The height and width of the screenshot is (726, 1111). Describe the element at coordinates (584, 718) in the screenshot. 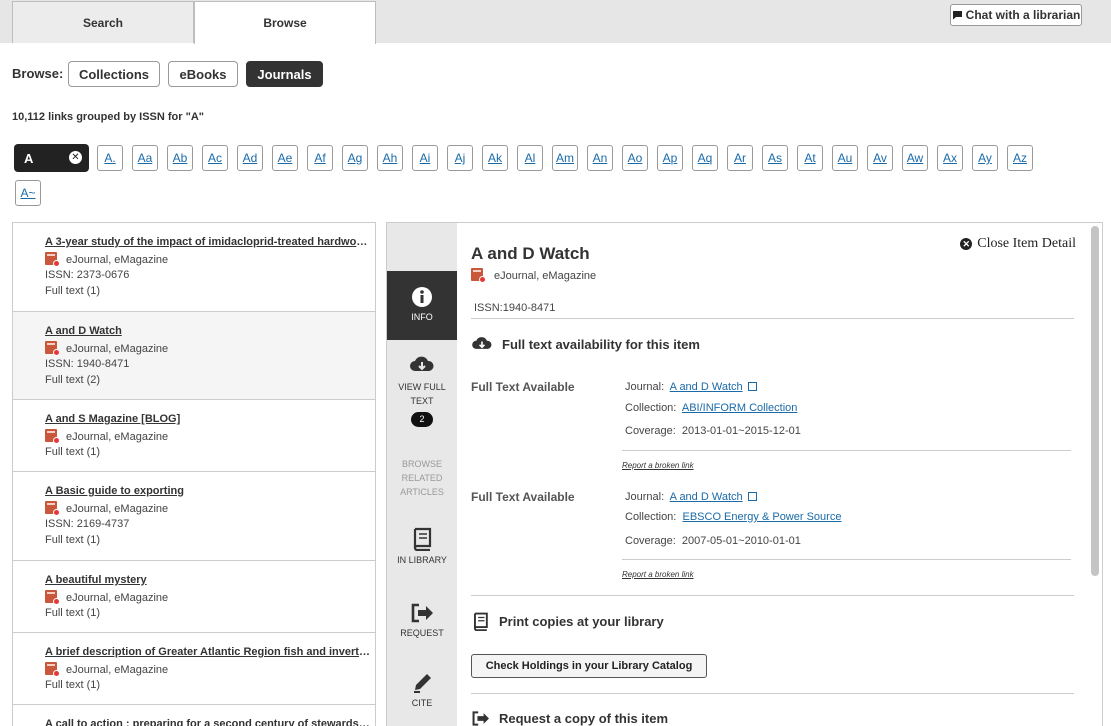

I see `request-copy-label: Request a copy of this item` at that location.